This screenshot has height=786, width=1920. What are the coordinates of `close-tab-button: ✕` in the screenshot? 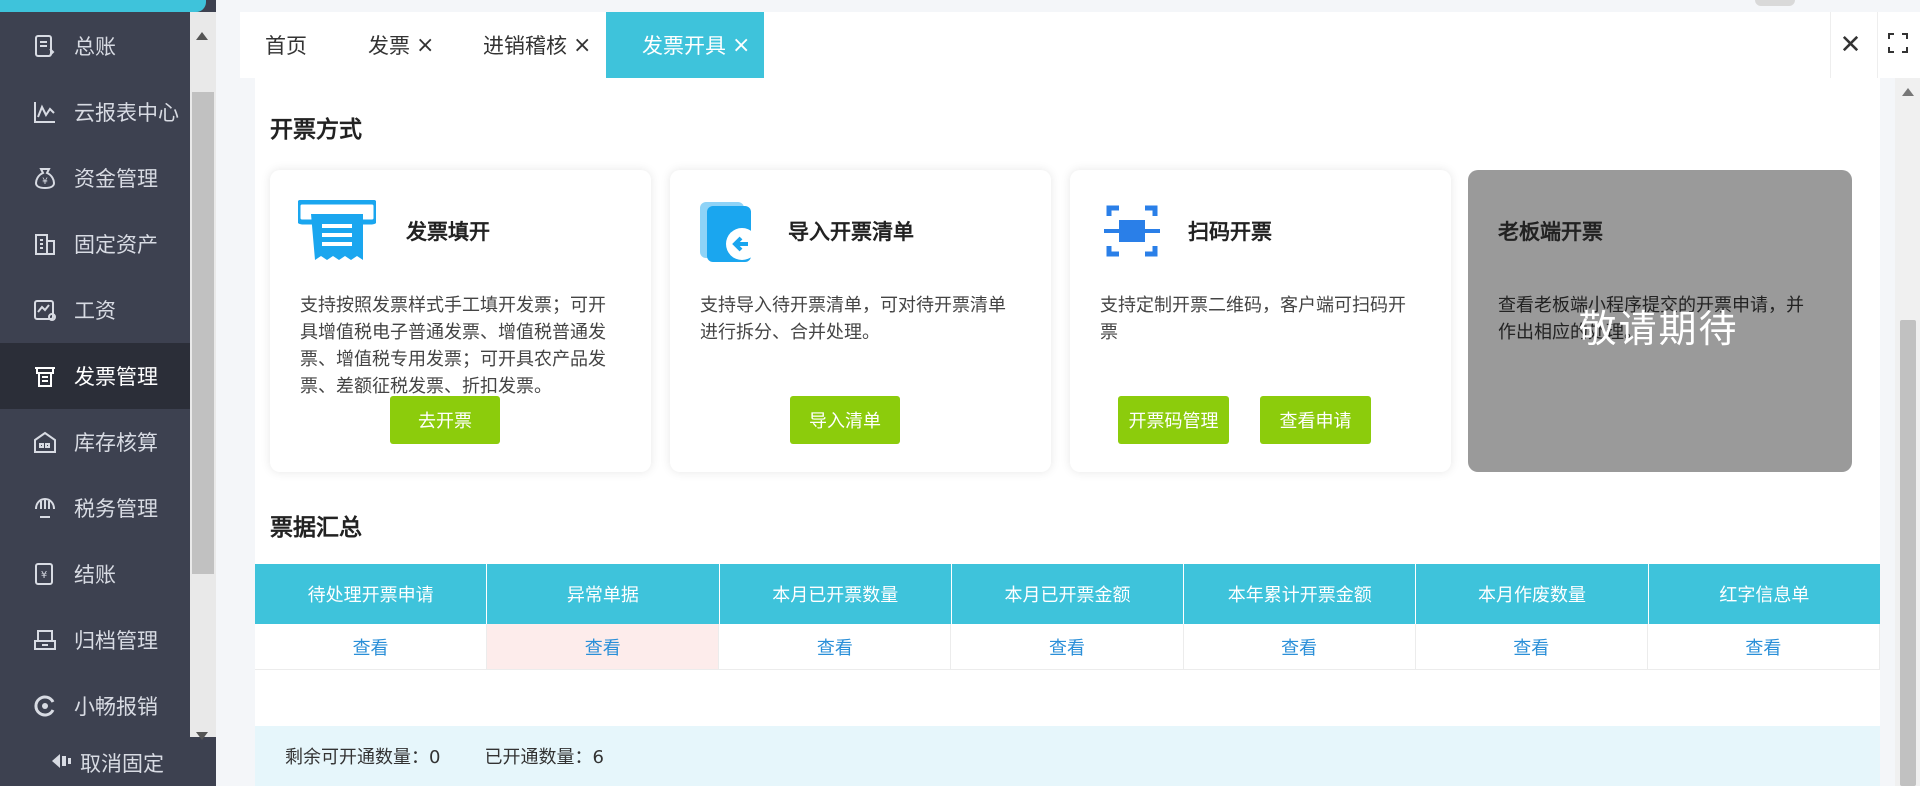 It's located at (1850, 45).